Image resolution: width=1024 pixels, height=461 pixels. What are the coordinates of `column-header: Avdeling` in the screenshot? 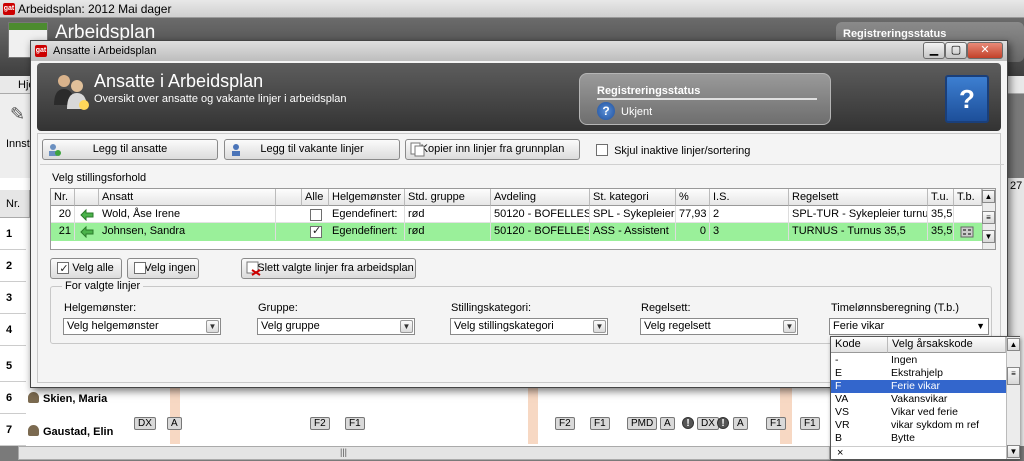 It's located at (540, 197).